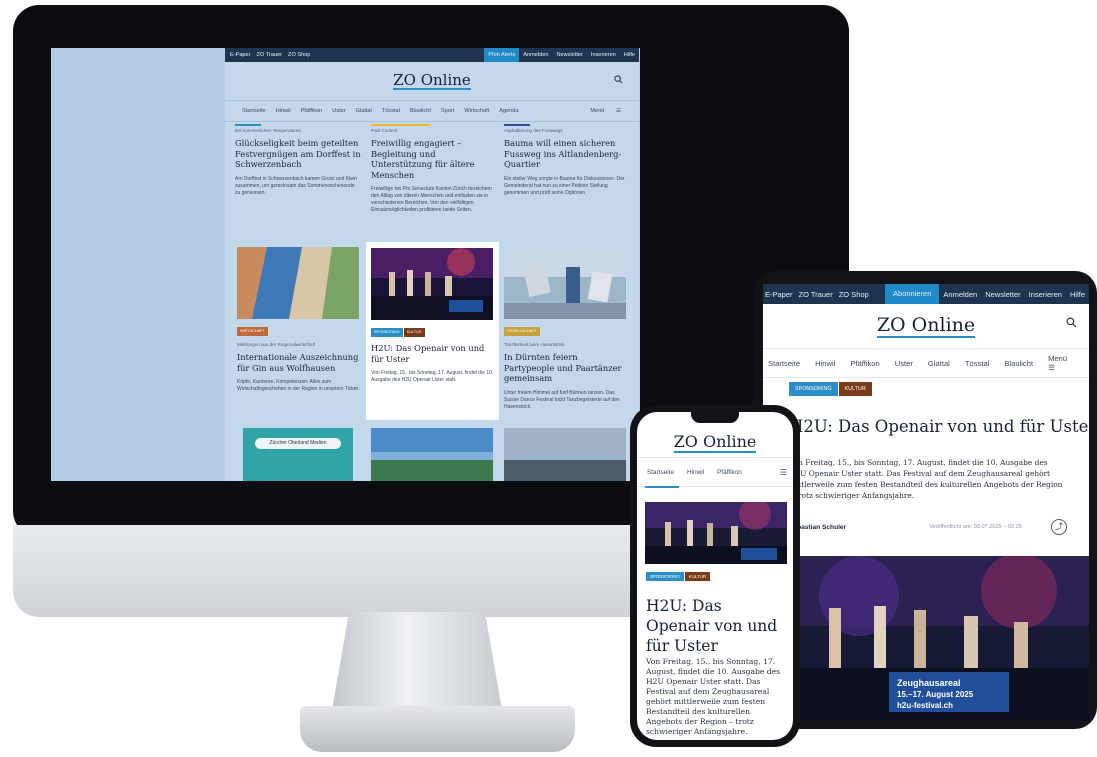 The width and height of the screenshot is (1097, 757). I want to click on teaser-kicker: Tanzfestival beim Hasenstrick, so click(534, 344).